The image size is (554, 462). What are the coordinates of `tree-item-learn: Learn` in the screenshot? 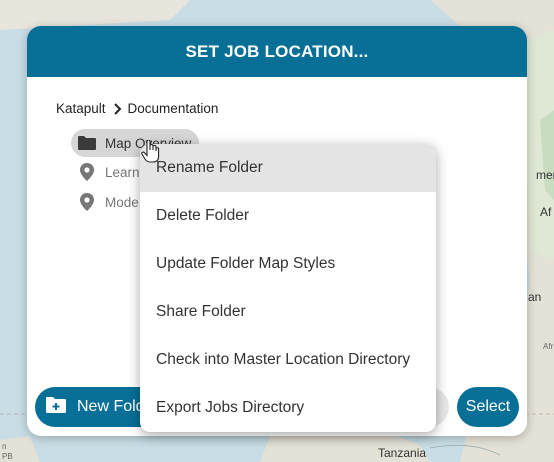 It's located at (109, 172).